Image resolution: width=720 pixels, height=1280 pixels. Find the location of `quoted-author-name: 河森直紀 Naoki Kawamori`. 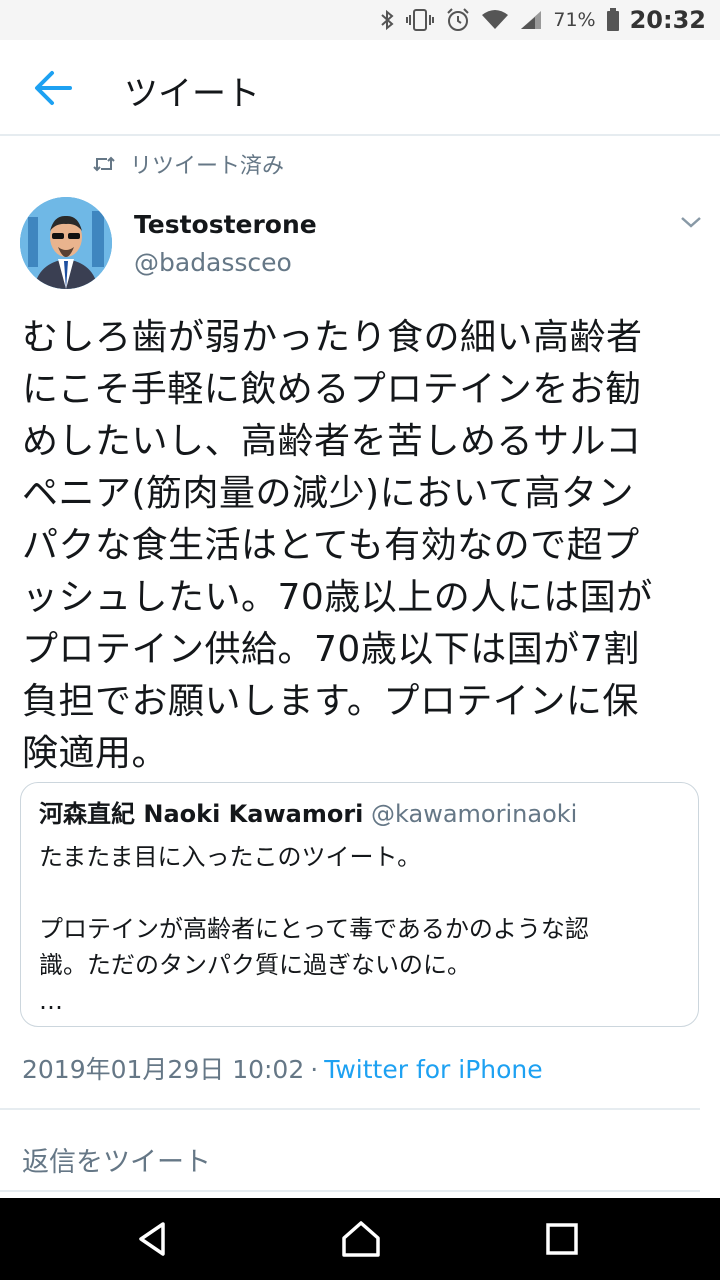

quoted-author-name: 河森直紀 Naoki Kawamori is located at coordinates (201, 814).